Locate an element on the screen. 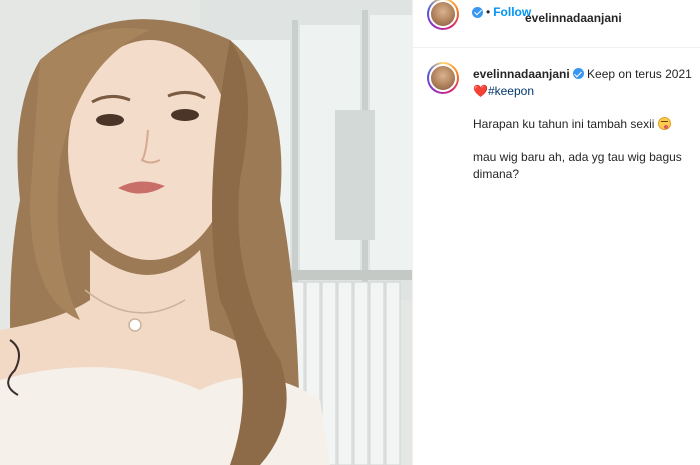 The width and height of the screenshot is (700, 465). caption-line-1: Keep on terus 2021 is located at coordinates (639, 74).